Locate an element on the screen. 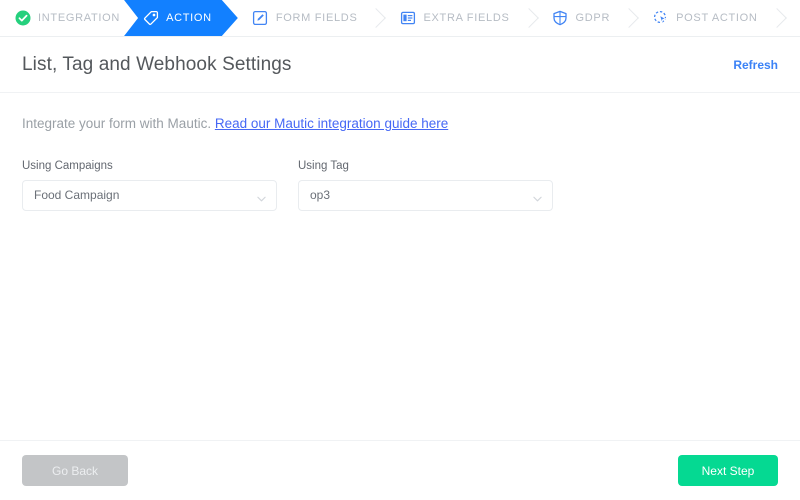 This screenshot has width=800, height=500. label-using-tag: Using Tag is located at coordinates (323, 165).